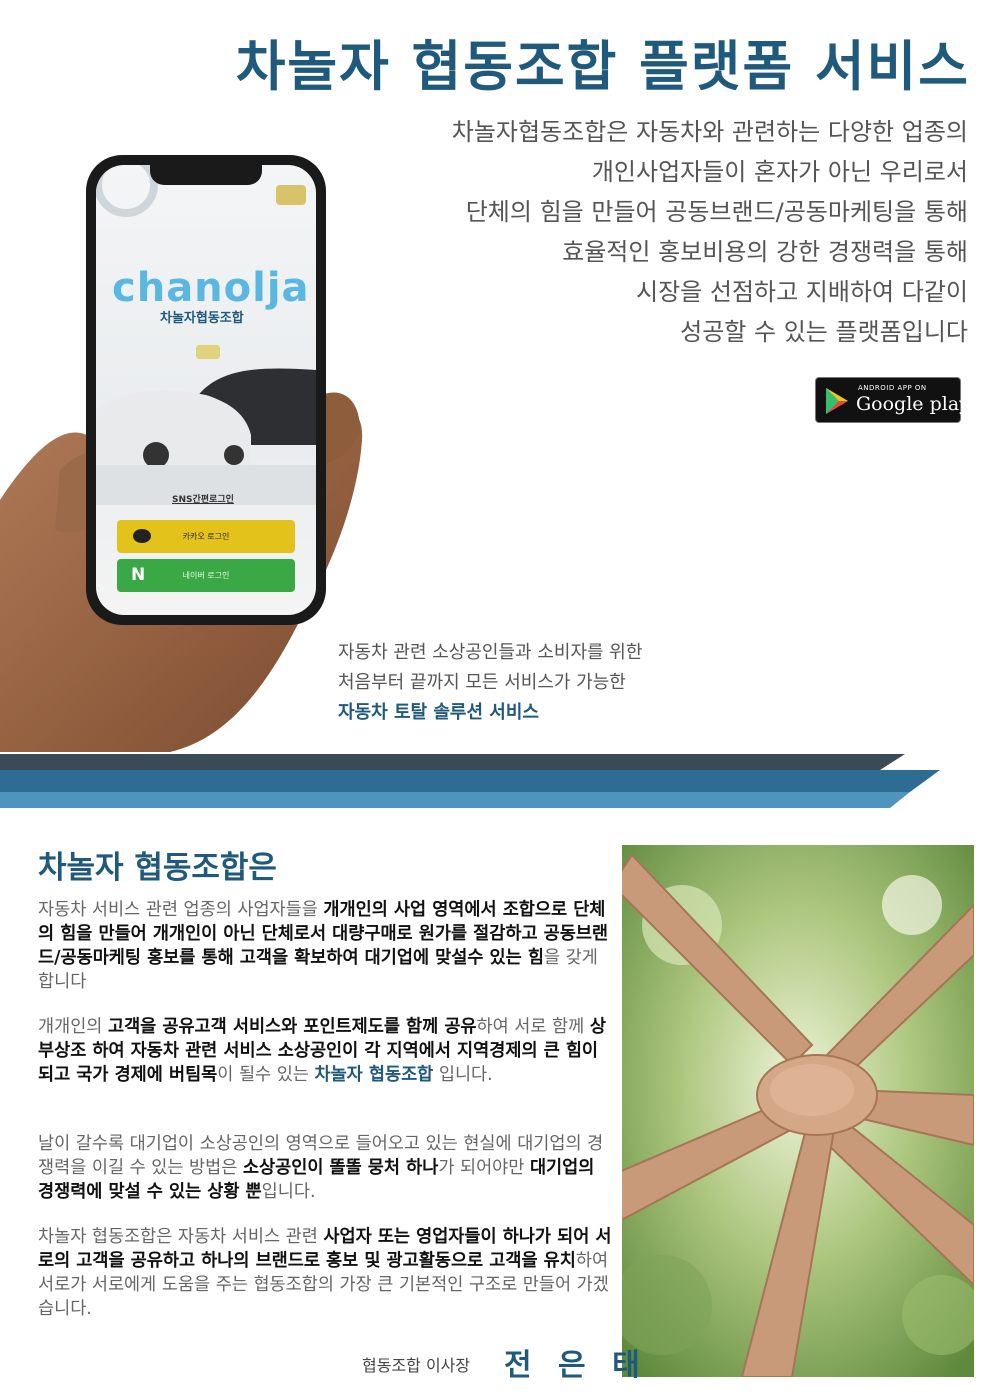  Describe the element at coordinates (913, 404) in the screenshot. I see `badge-big-text: Google play` at that location.